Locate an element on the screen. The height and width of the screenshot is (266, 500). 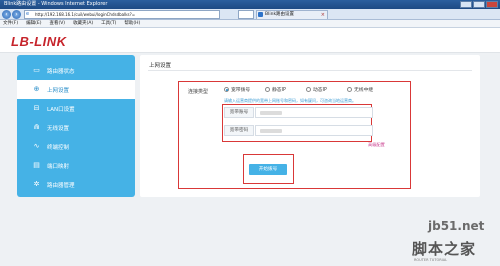
menu-file: 文件(F) is located at coordinates (10, 23).